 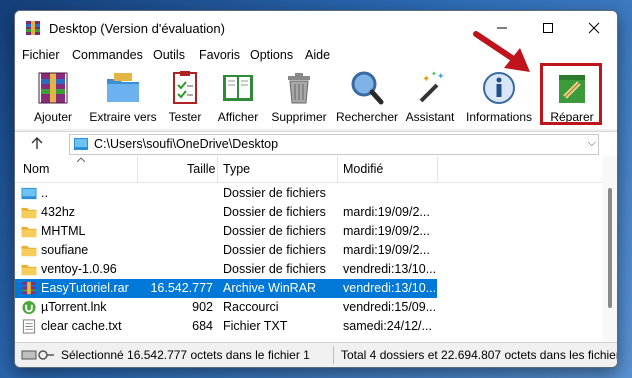 I want to click on file-type: Fichier TXT, so click(x=255, y=326).